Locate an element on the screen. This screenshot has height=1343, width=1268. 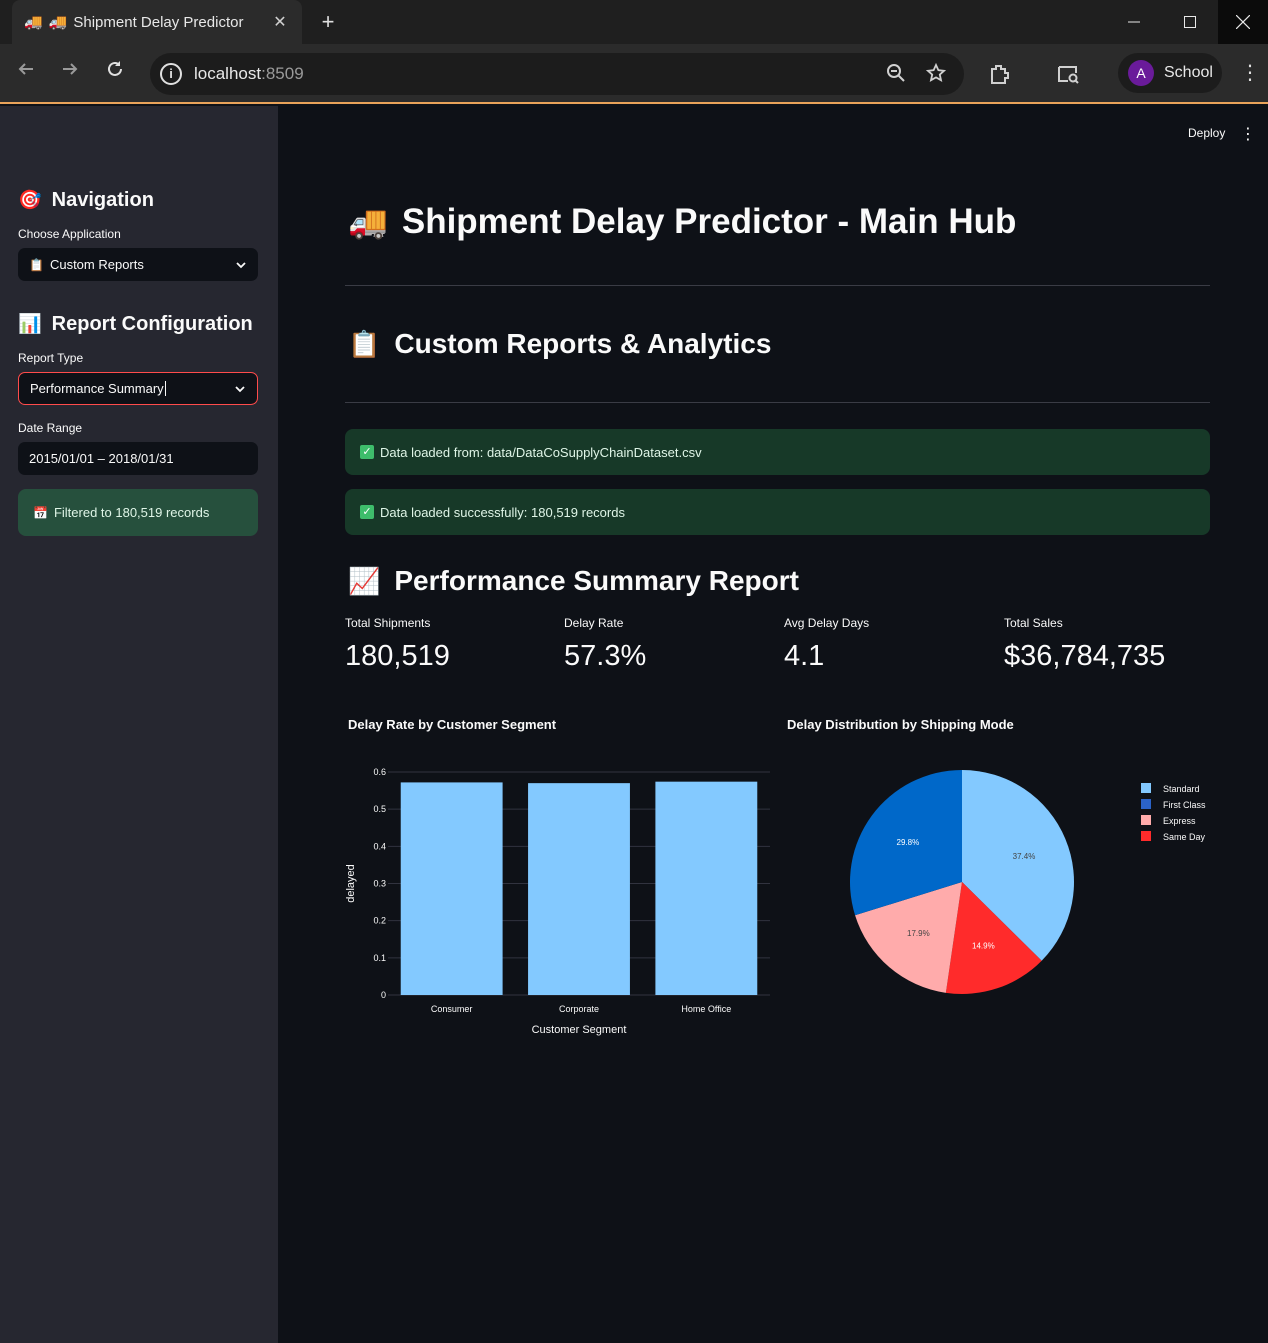
filter-info-text: Filtered to 180,519 records is located at coordinates (131, 512).